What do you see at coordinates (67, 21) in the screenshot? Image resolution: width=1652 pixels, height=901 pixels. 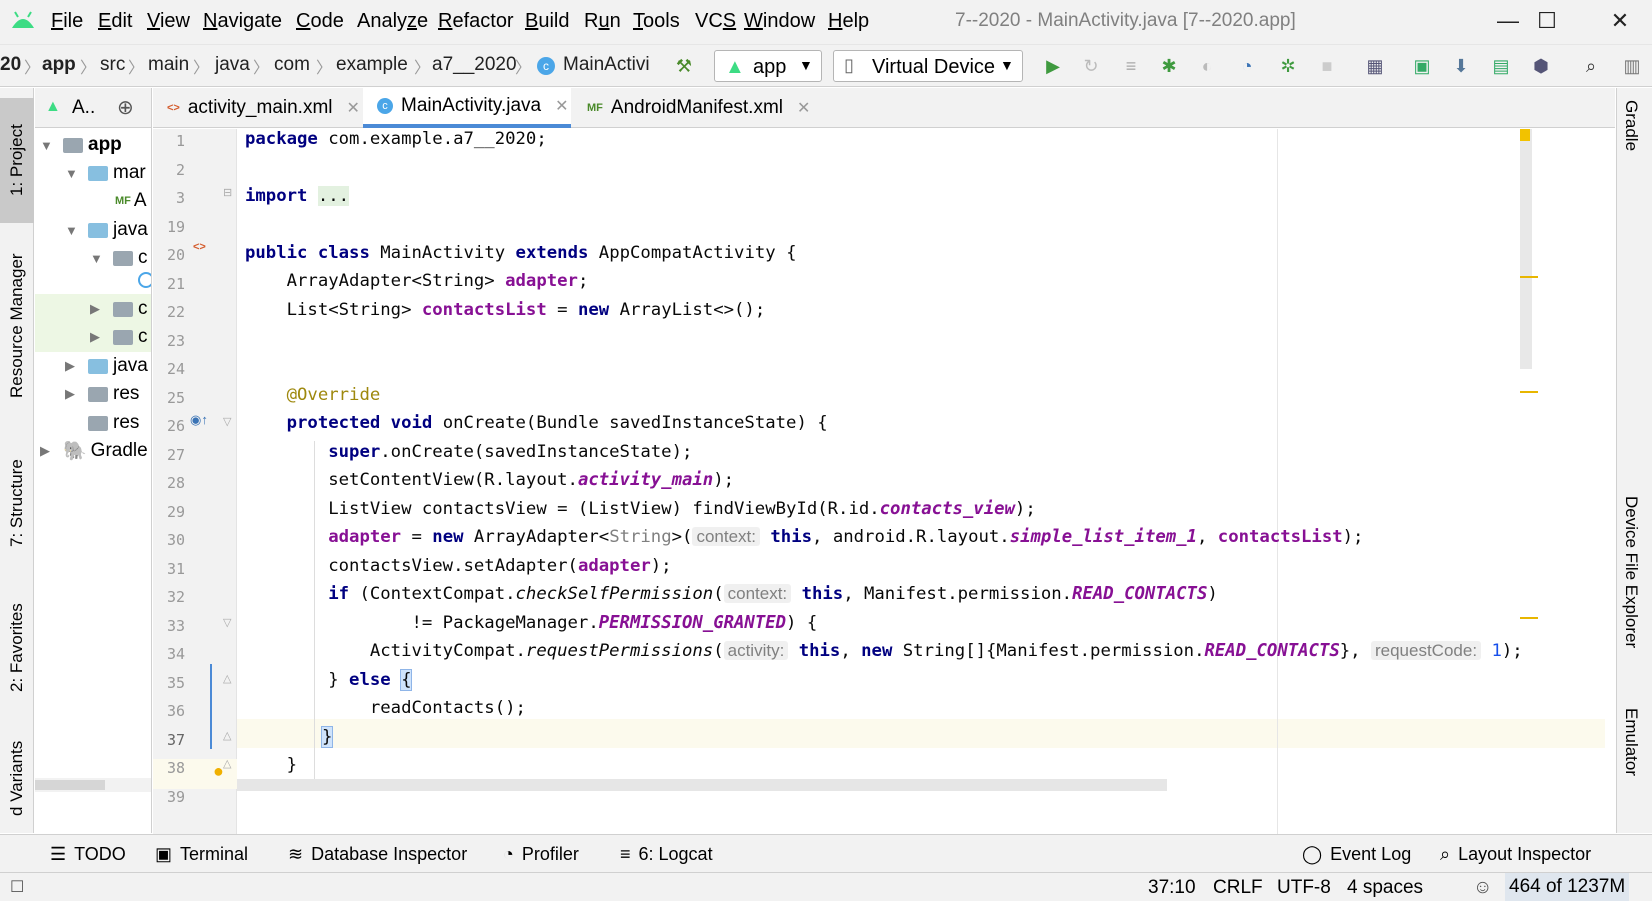 I see `menu-file: File` at bounding box center [67, 21].